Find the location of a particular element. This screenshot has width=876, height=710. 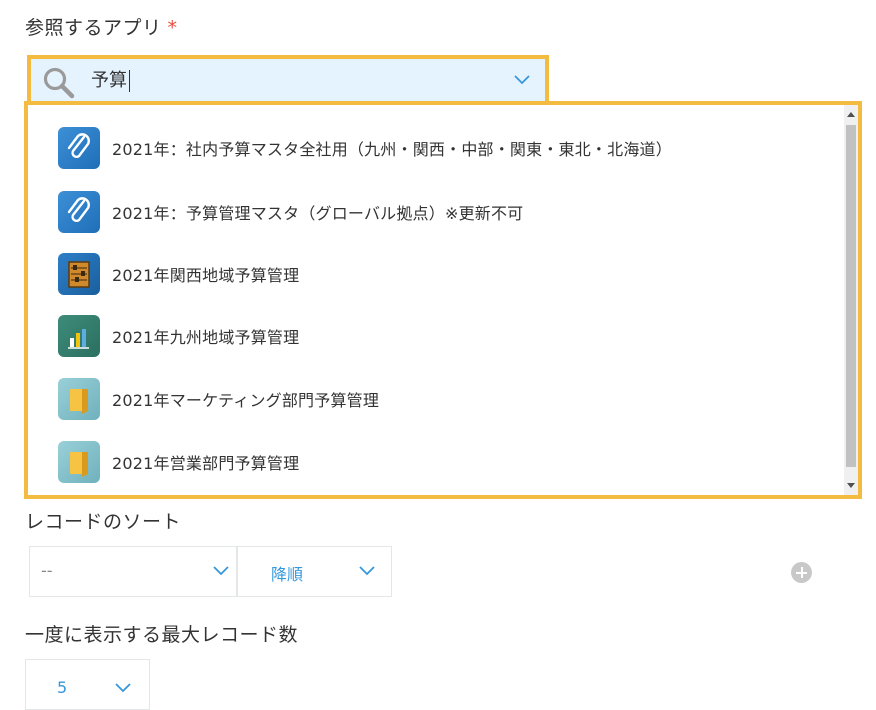

list-item: 2021年：社内予算マスタ全社用（九州・関西・中部・関東・東北・北海道） is located at coordinates (365, 148).